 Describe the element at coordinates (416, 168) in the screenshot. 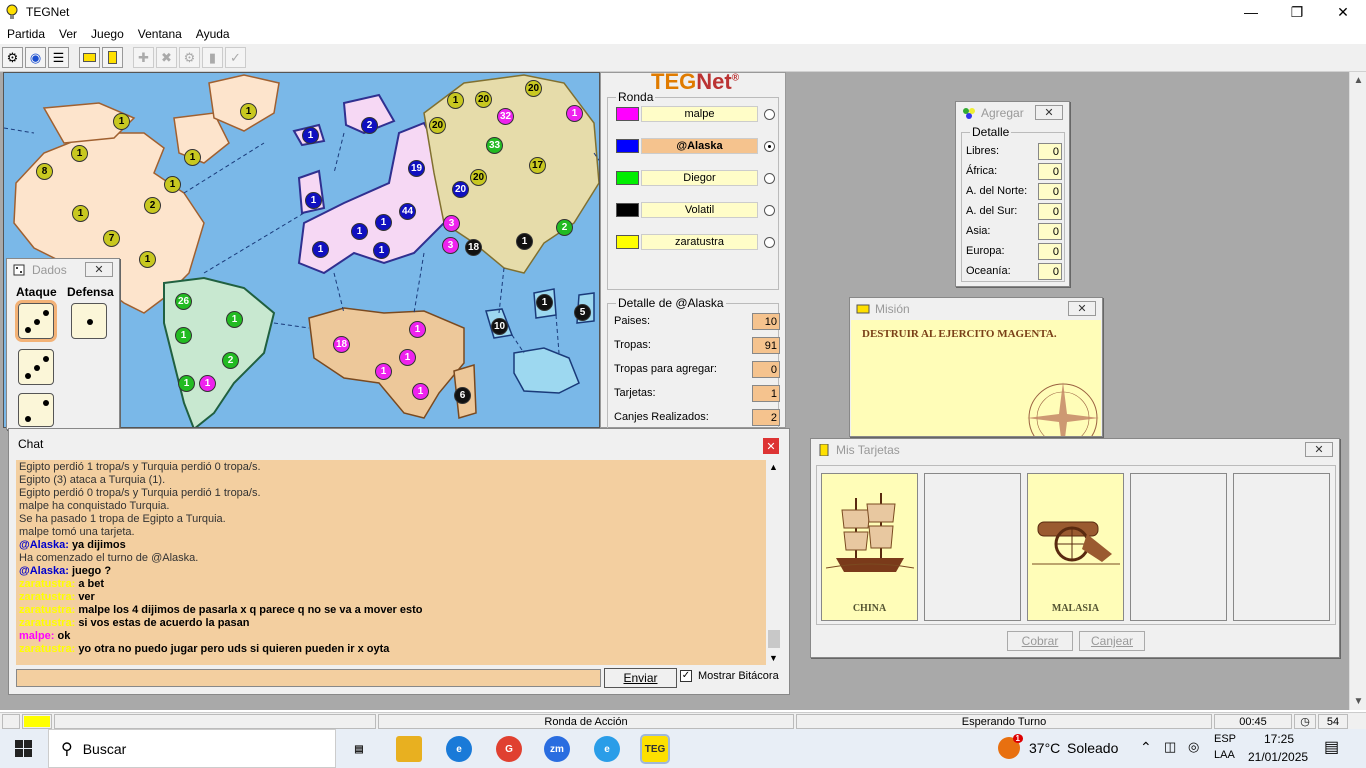

I see `army-token: 19` at that location.